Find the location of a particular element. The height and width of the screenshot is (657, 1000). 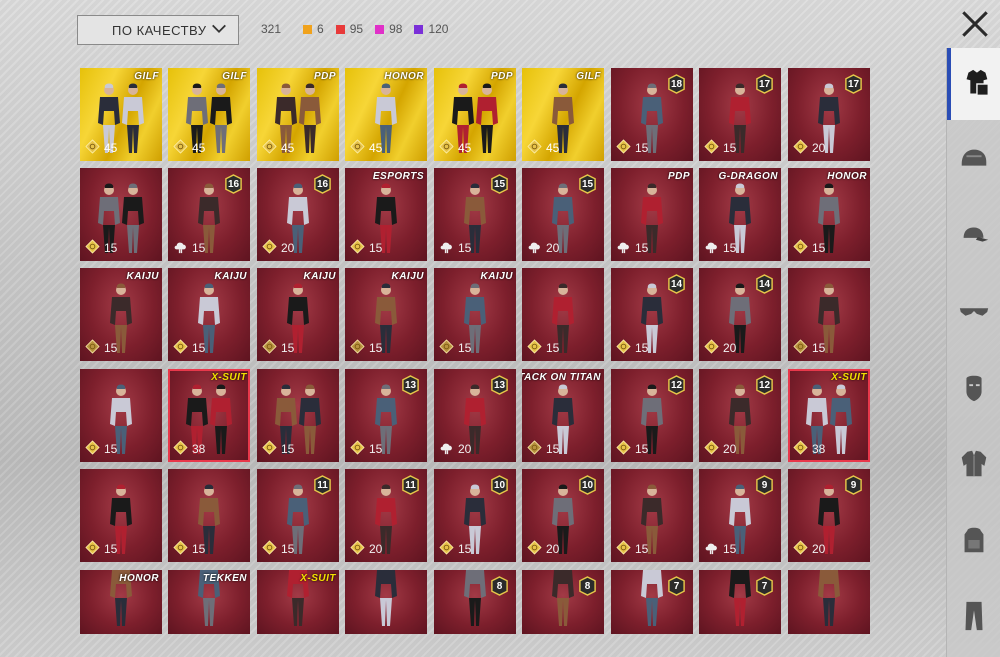

outfit-card: 15 20 is located at coordinates (563, 214).